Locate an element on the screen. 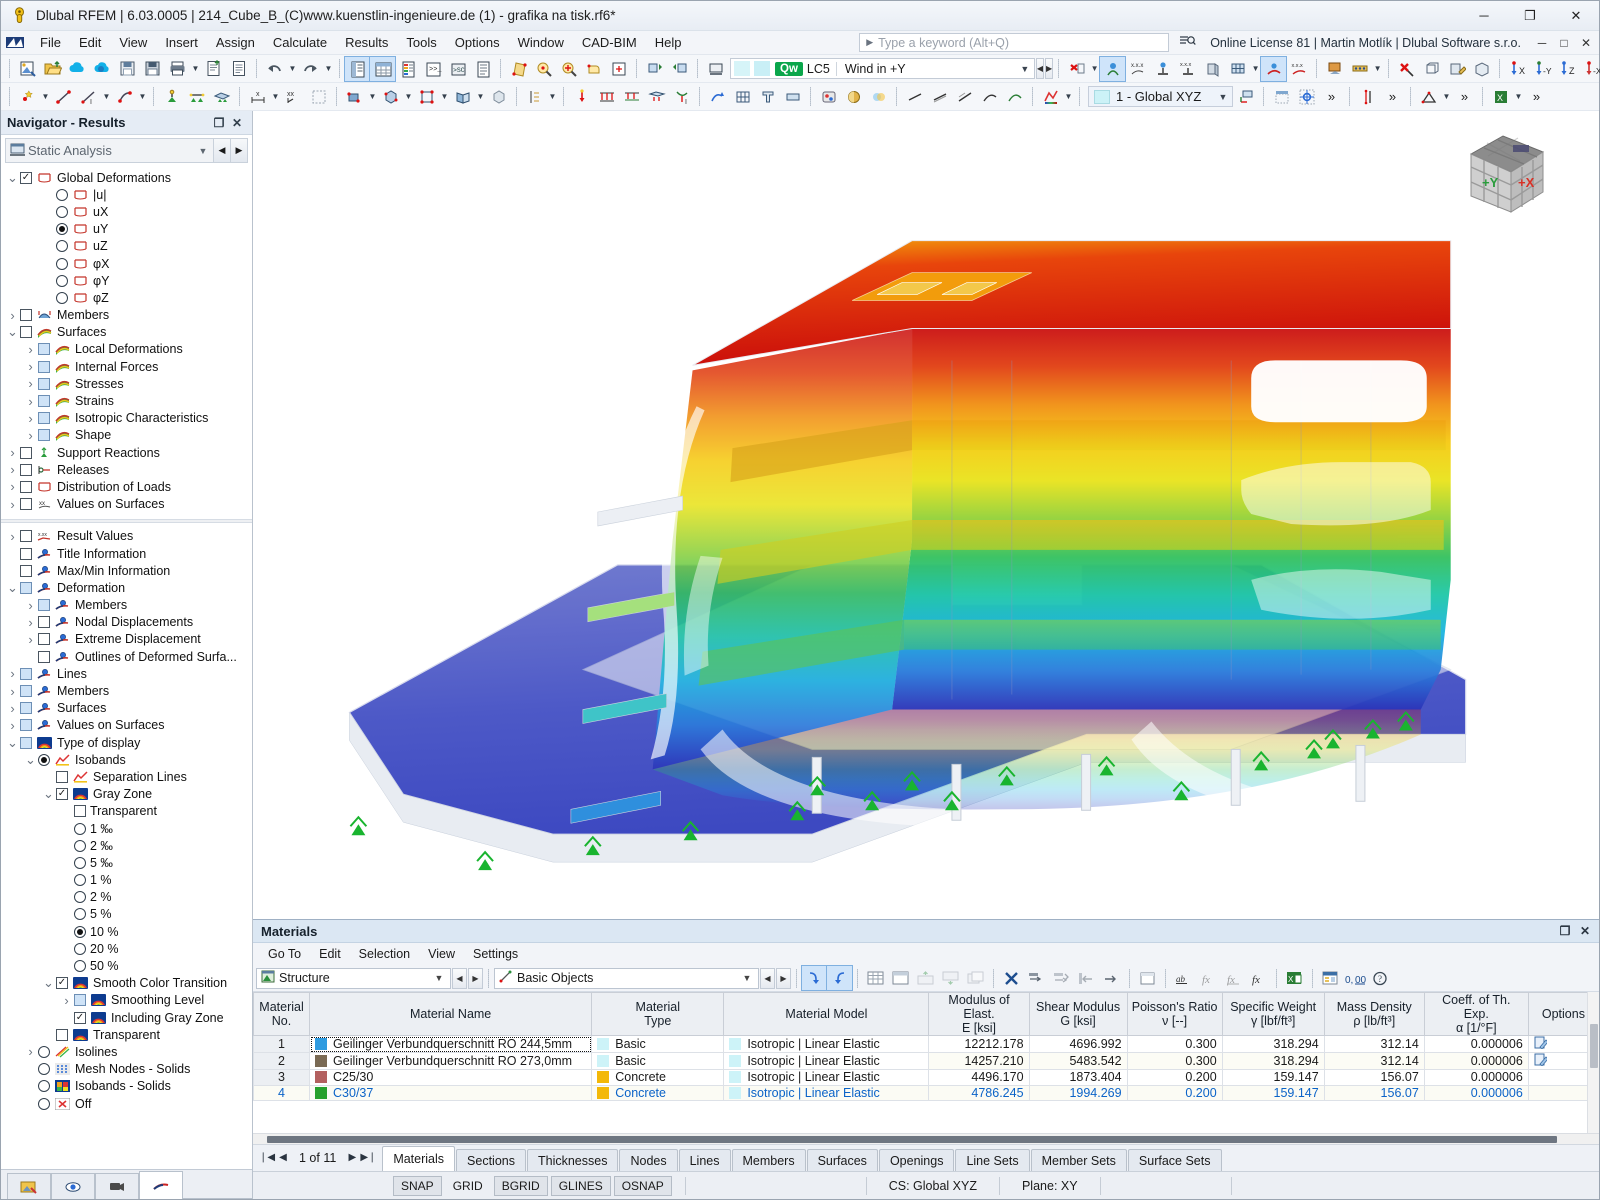 The width and height of the screenshot is (1600, 1200). print-icon is located at coordinates (177, 69).